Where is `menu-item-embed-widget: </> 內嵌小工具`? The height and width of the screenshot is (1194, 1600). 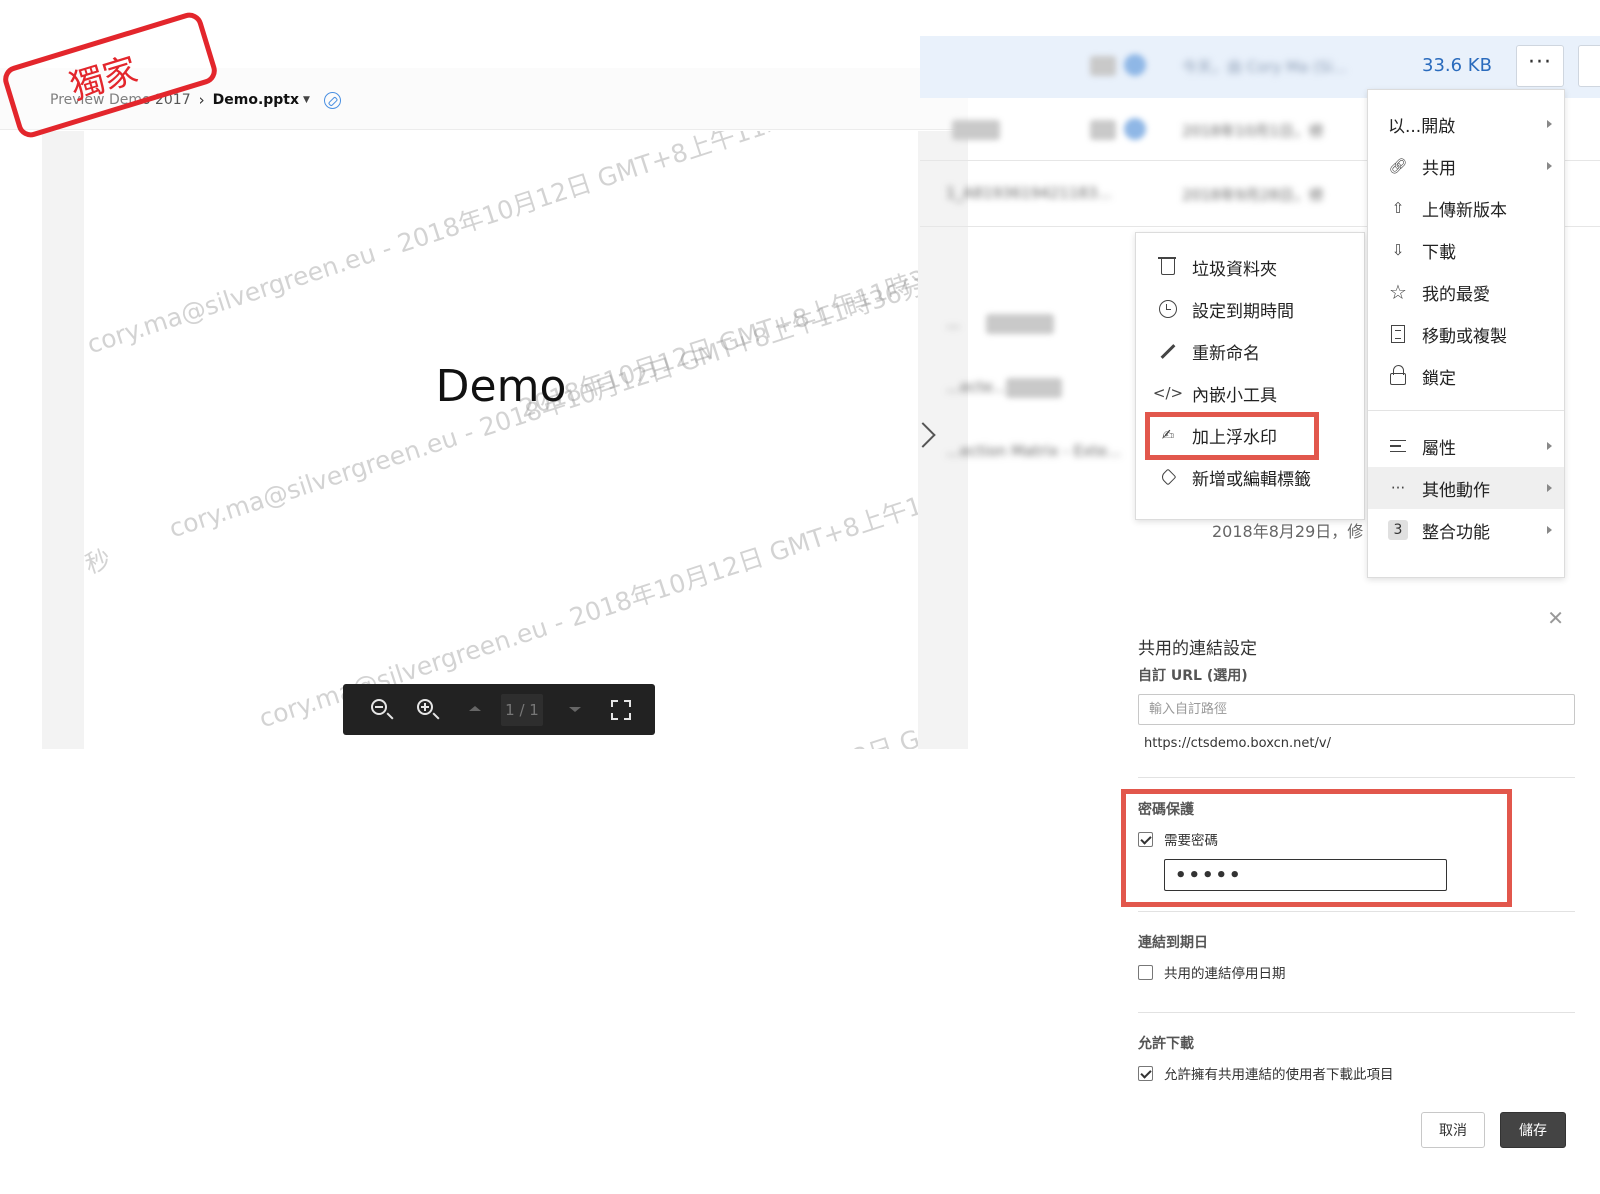 menu-item-embed-widget: </> 內嵌小工具 is located at coordinates (1250, 393).